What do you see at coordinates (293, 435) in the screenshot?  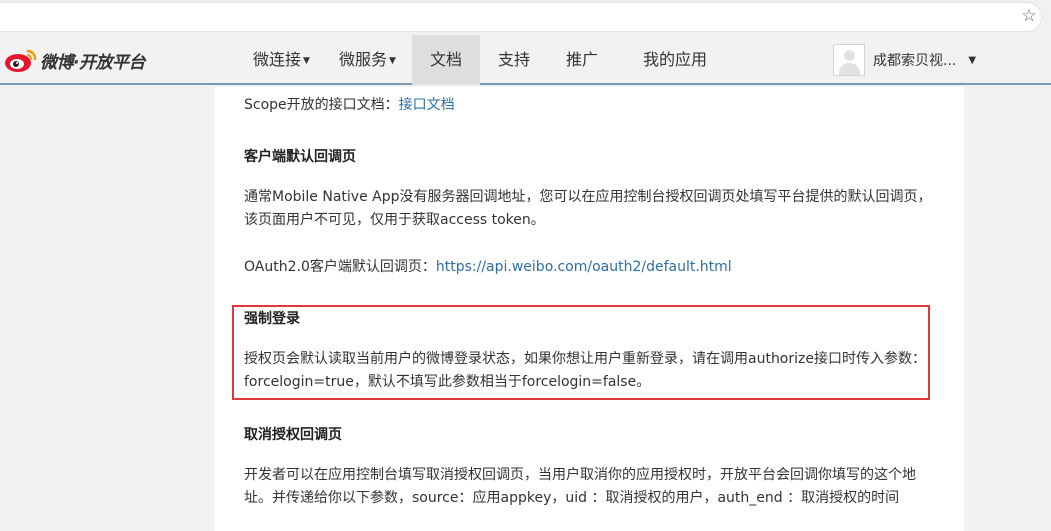 I see `section-title-revoke-callback: 取消授权回调页` at bounding box center [293, 435].